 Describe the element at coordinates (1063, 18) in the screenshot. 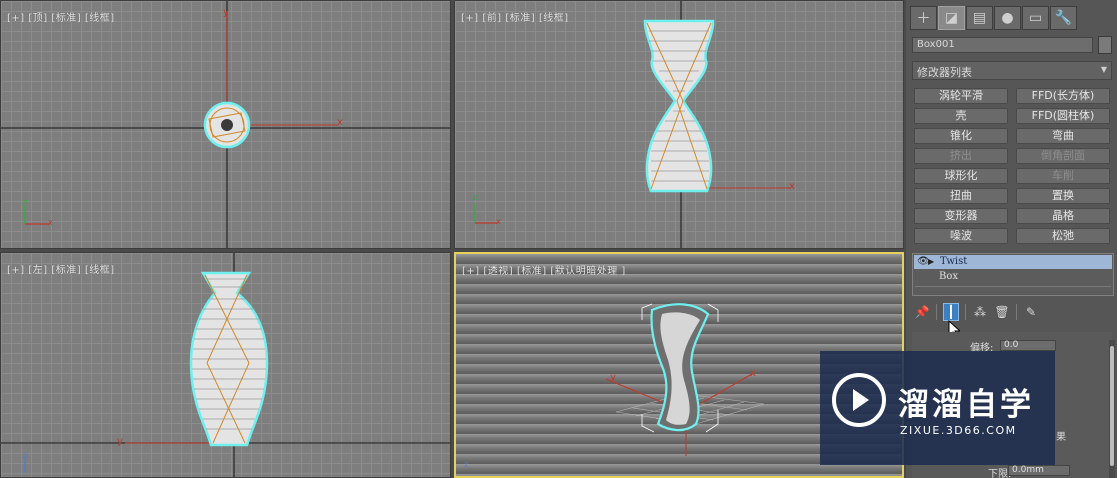

I see `utilities-tab: 🔧` at that location.